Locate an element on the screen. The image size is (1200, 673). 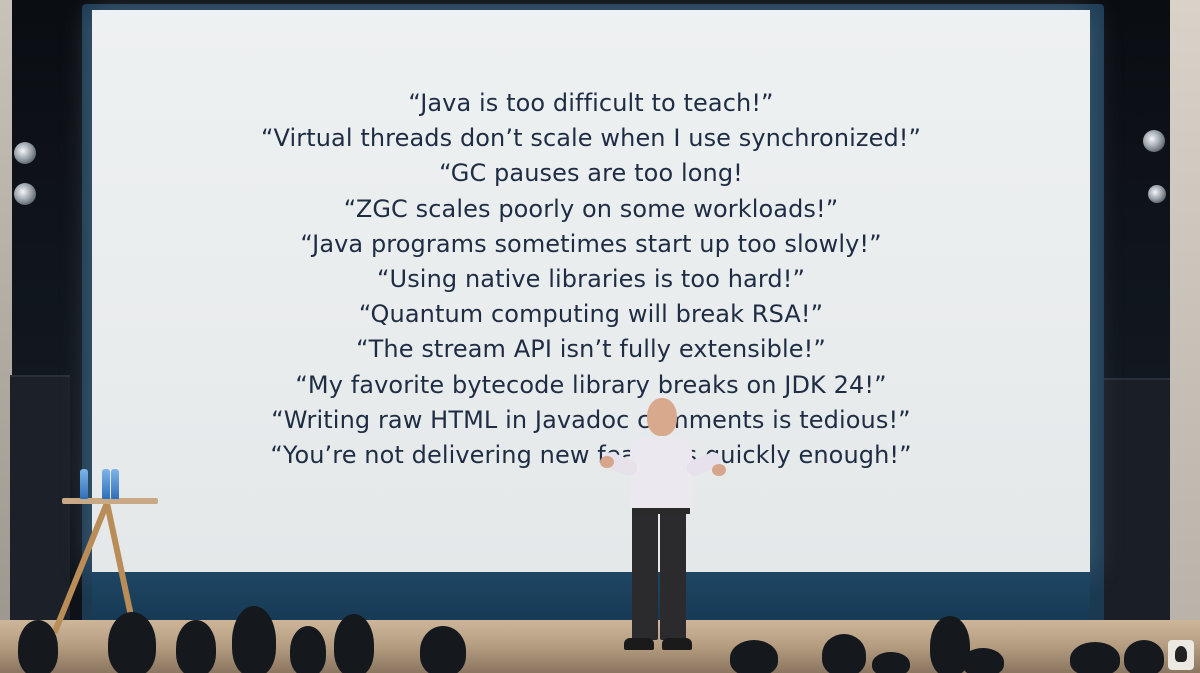
speaker-shirt is located at coordinates (661, 474).